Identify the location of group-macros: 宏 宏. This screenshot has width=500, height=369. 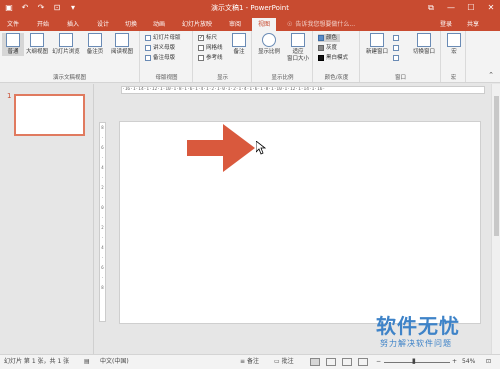
(454, 56).